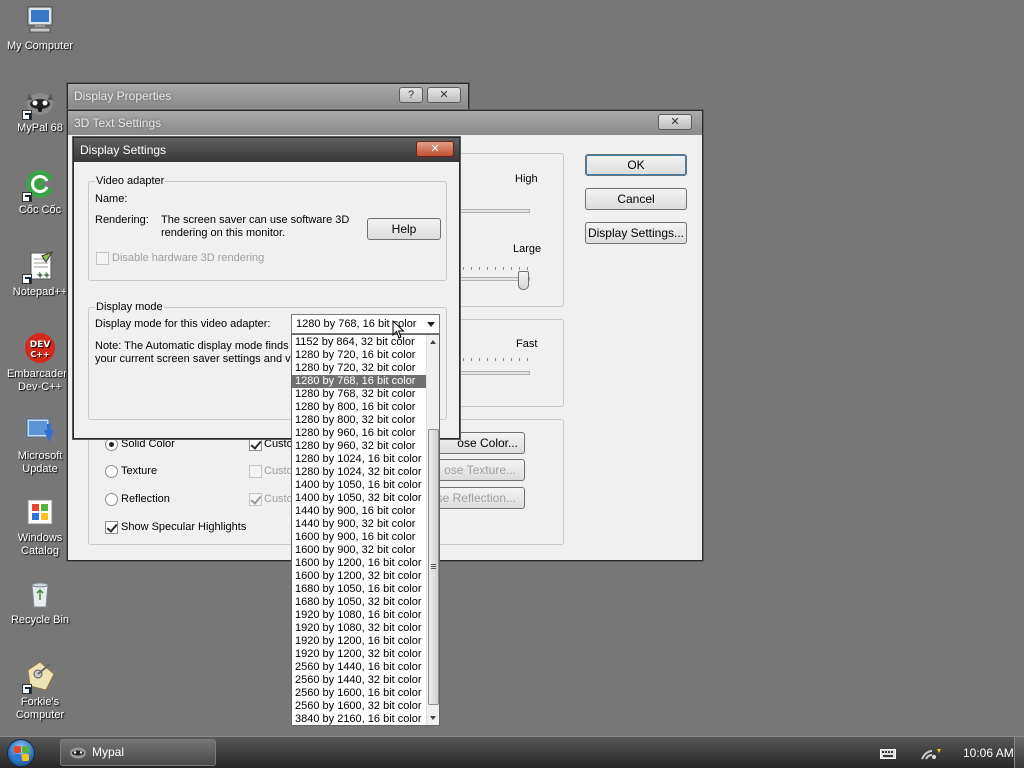 The width and height of the screenshot is (1024, 768). Describe the element at coordinates (40, 345) in the screenshot. I see `svg-text: DEV` at that location.